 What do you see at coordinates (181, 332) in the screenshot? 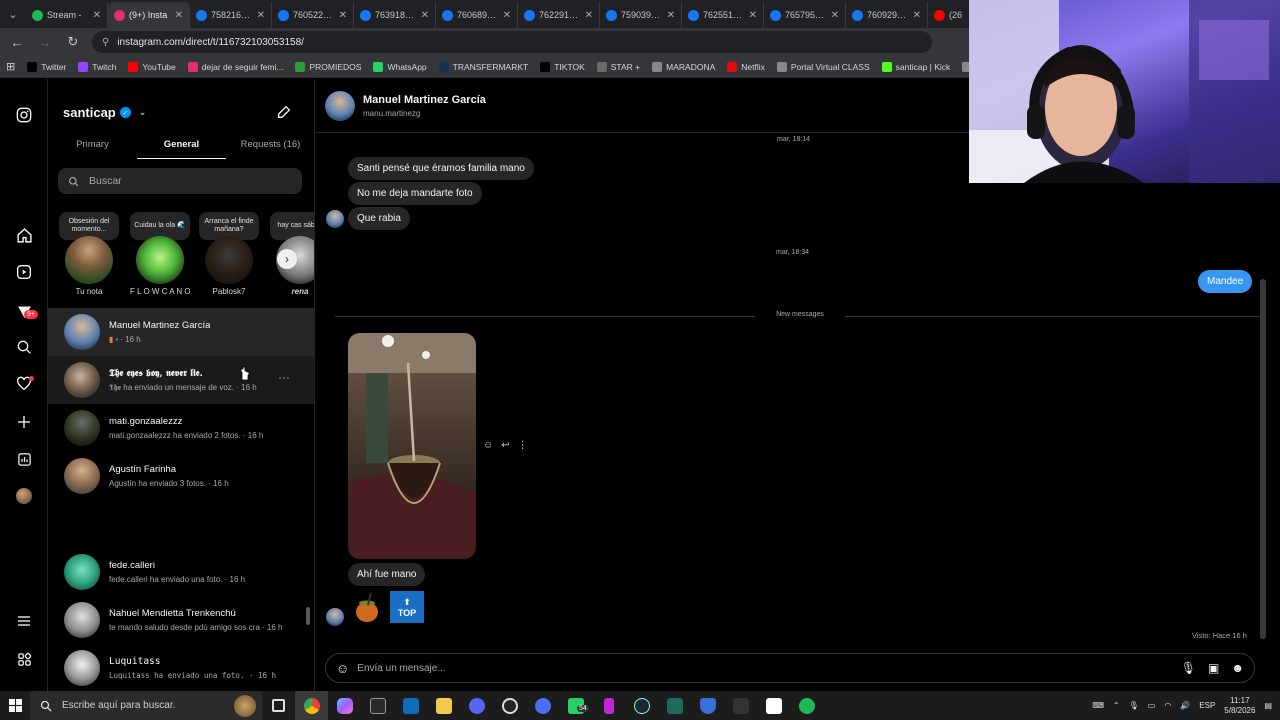
I see `thread-item: Manuel Martinez García ▮ ▪ · 16 h` at bounding box center [181, 332].